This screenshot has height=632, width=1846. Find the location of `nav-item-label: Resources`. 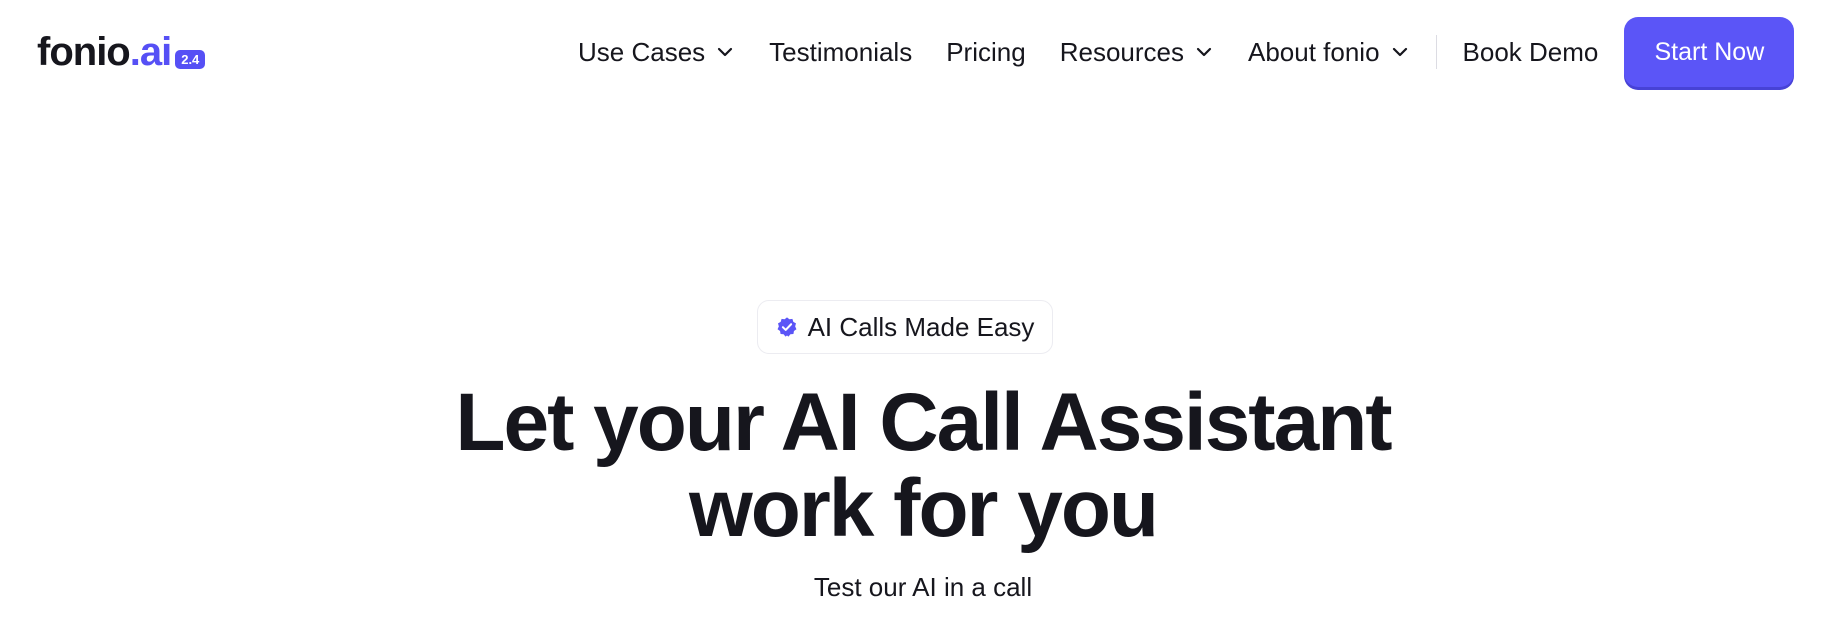

nav-item-label: Resources is located at coordinates (1121, 52).